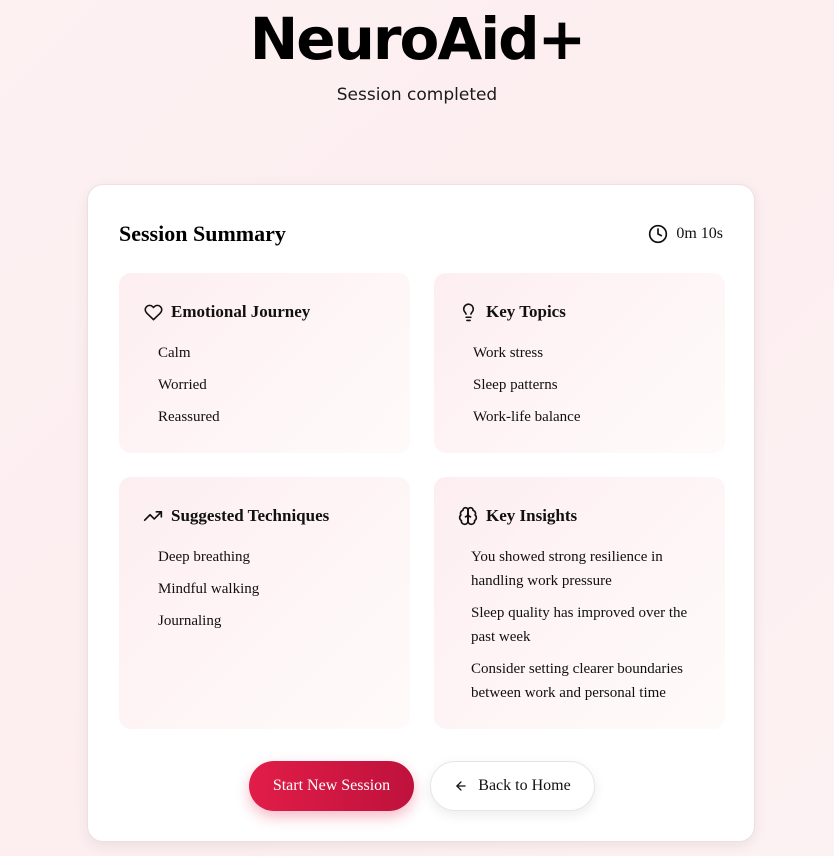 This screenshot has width=834, height=856. I want to click on key-insights-title: Key Insights, so click(532, 515).